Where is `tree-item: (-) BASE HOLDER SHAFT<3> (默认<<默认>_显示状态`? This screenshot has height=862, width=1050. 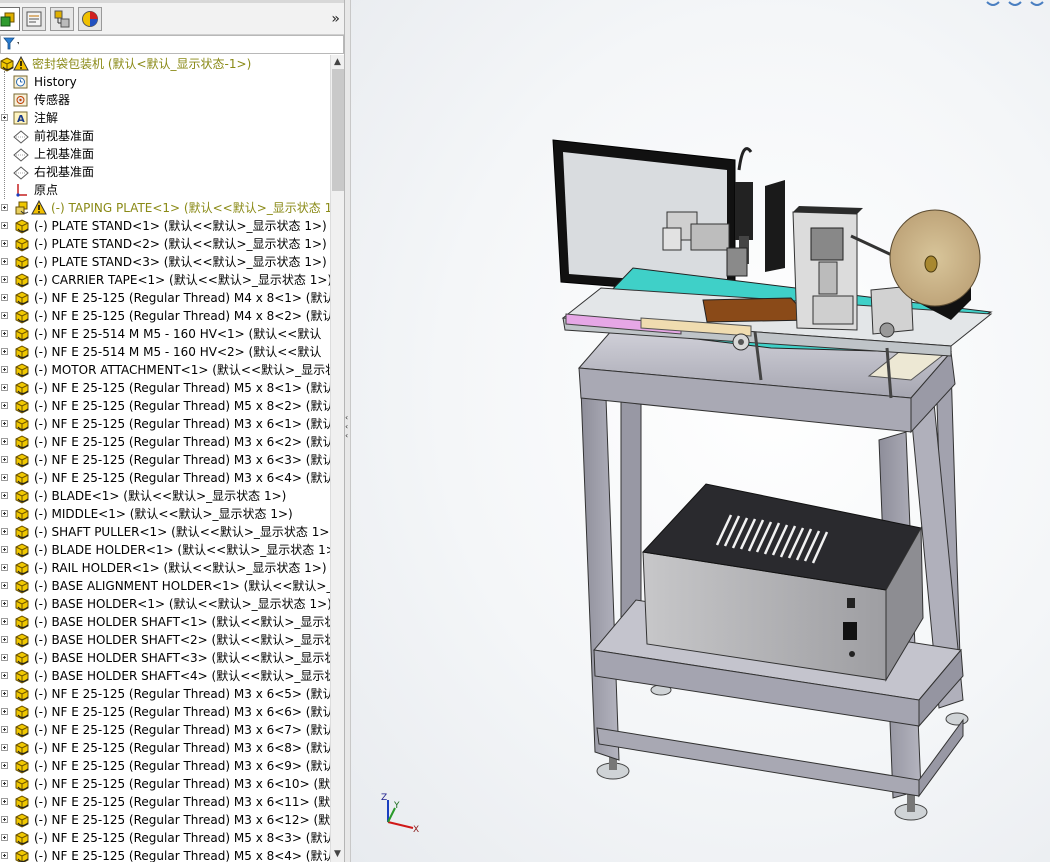 tree-item: (-) BASE HOLDER SHAFT<3> (默认<<默认>_显示状态 is located at coordinates (165, 658).